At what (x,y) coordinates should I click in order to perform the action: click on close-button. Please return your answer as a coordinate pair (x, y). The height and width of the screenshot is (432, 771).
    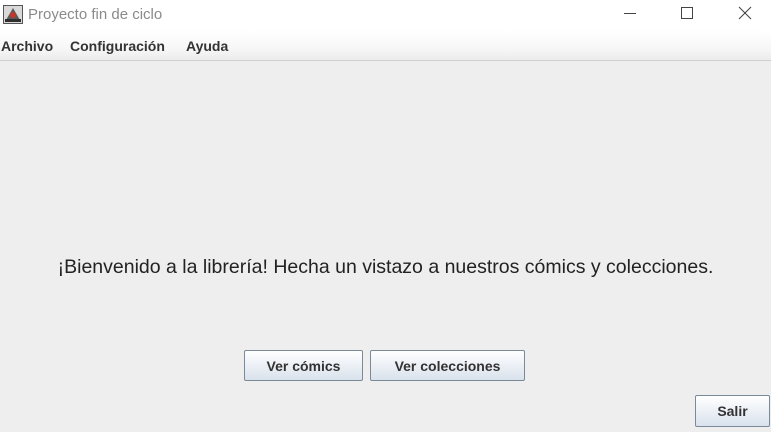
    Looking at the image, I should click on (745, 15).